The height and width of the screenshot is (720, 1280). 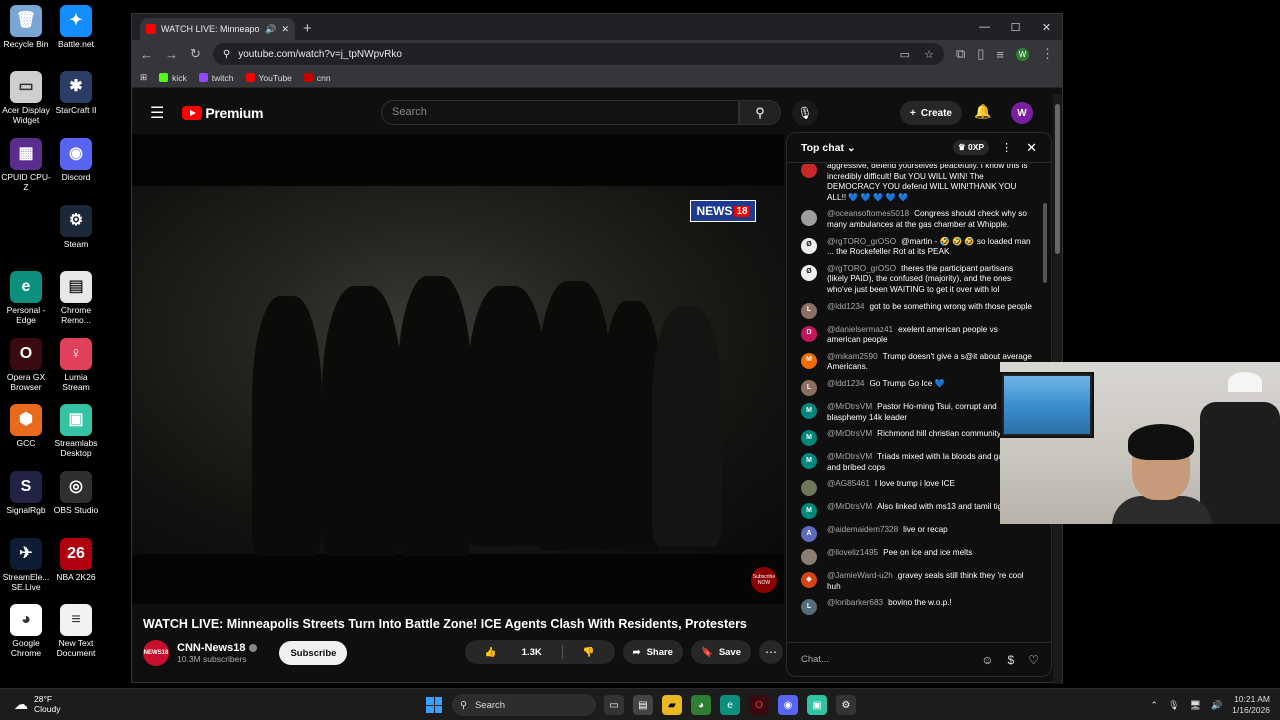 I want to click on chevron-up-icon: ⌃, so click(x=1155, y=705).